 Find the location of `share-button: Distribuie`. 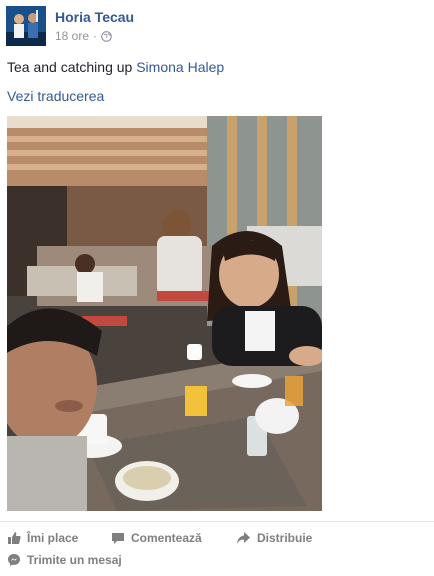

share-button: Distribuie is located at coordinates (274, 538).